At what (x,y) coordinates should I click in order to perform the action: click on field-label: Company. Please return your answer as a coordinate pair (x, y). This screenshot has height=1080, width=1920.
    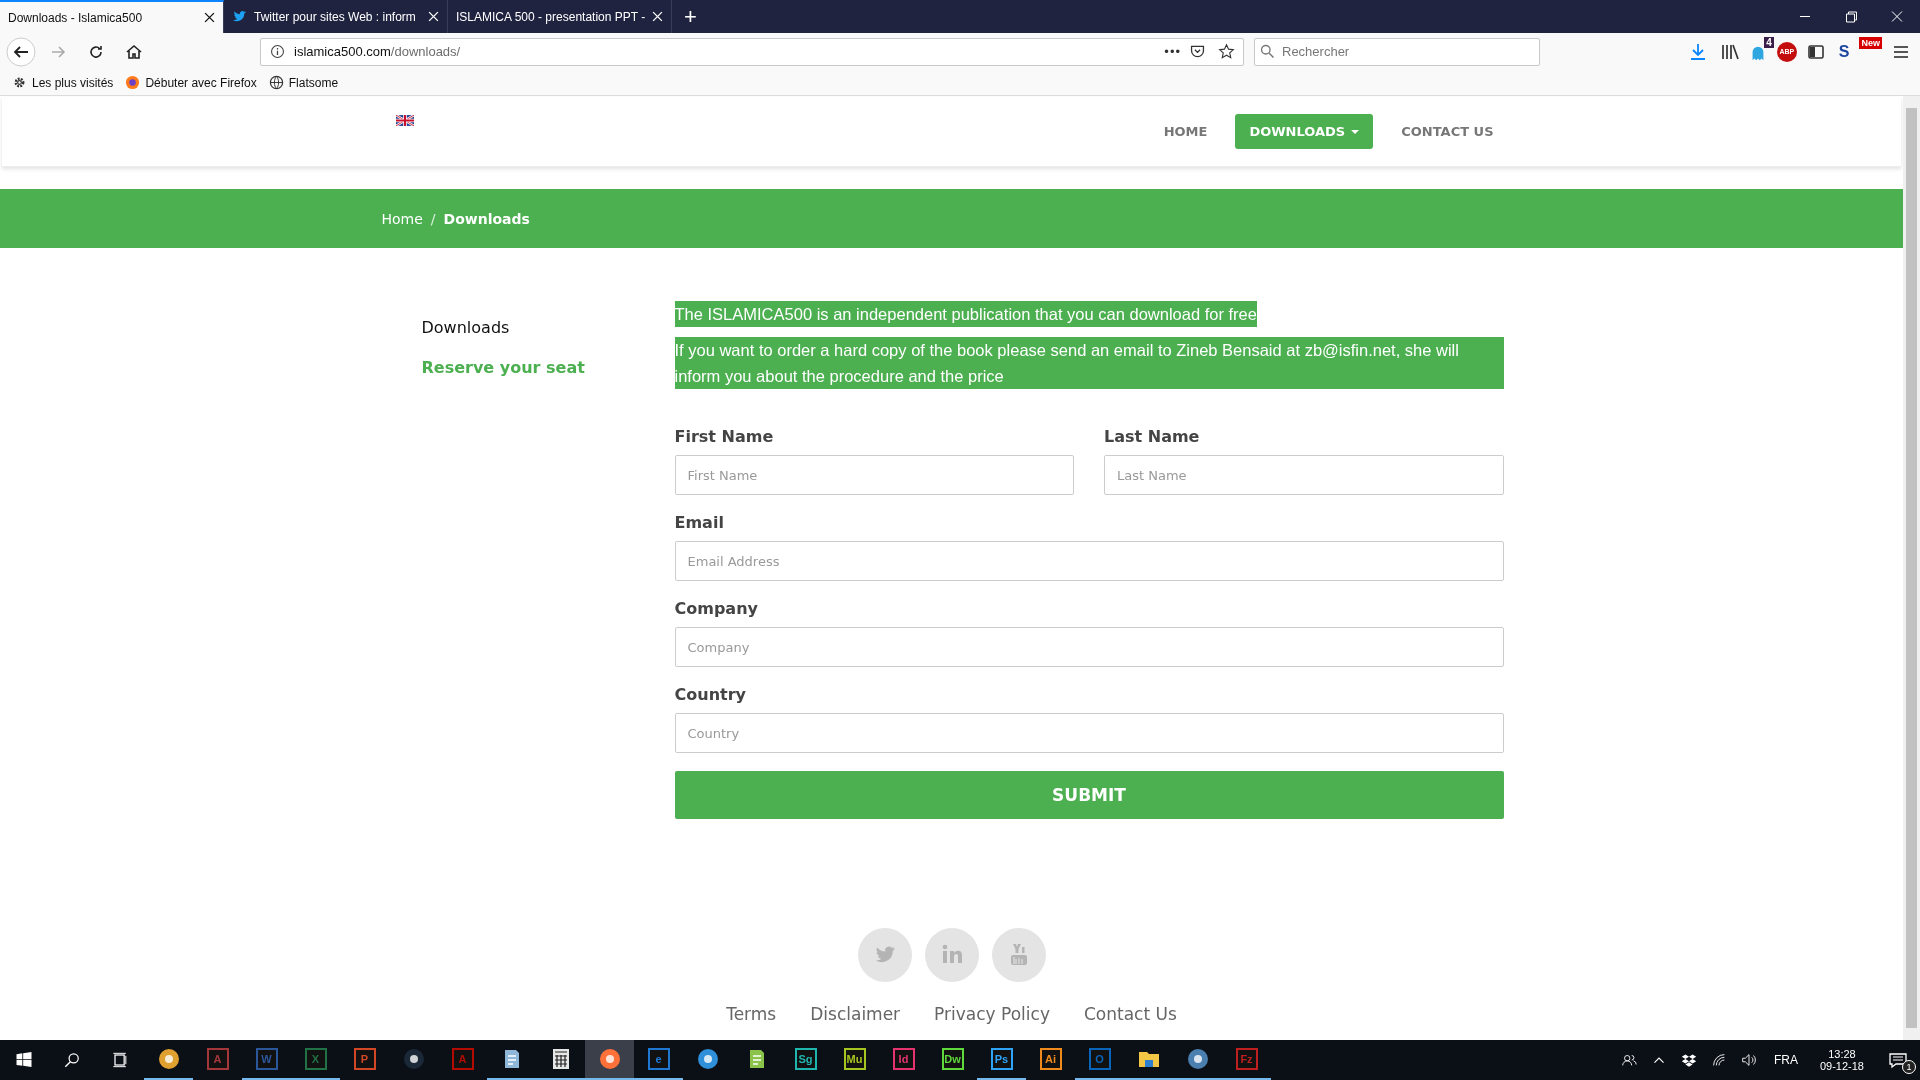
    Looking at the image, I should click on (716, 608).